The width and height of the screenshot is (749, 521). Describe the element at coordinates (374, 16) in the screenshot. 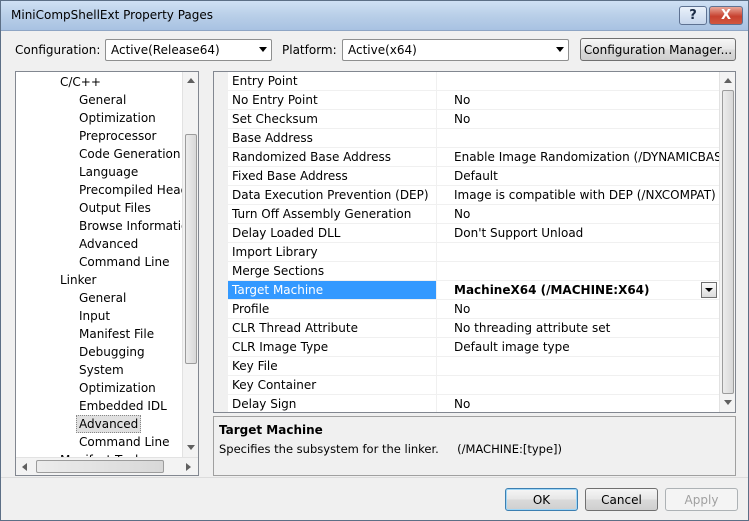

I see `title-bar: MiniCompShellExt Property Pages ? X` at that location.